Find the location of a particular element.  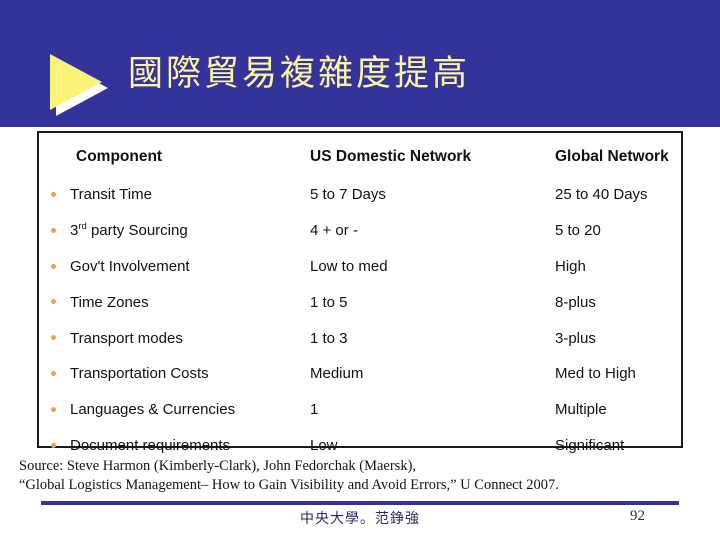

cell-component-ordinal-suffix: rd is located at coordinates (82, 227).